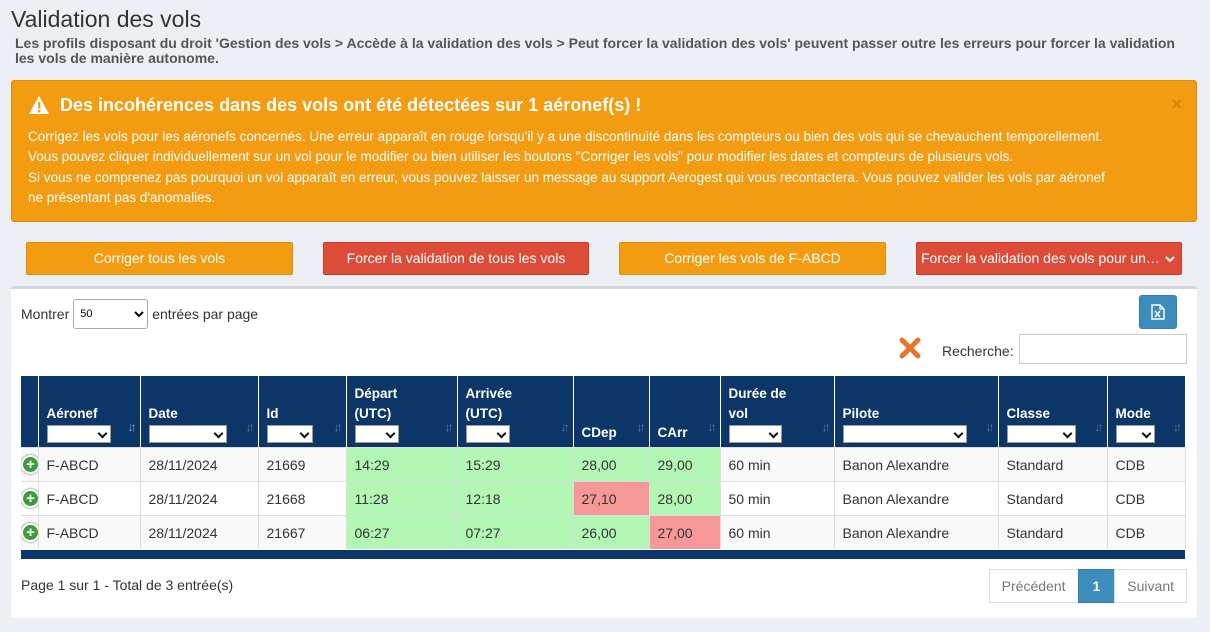 Image resolution: width=1210 pixels, height=632 pixels. I want to click on column-title: CArr, so click(672, 432).